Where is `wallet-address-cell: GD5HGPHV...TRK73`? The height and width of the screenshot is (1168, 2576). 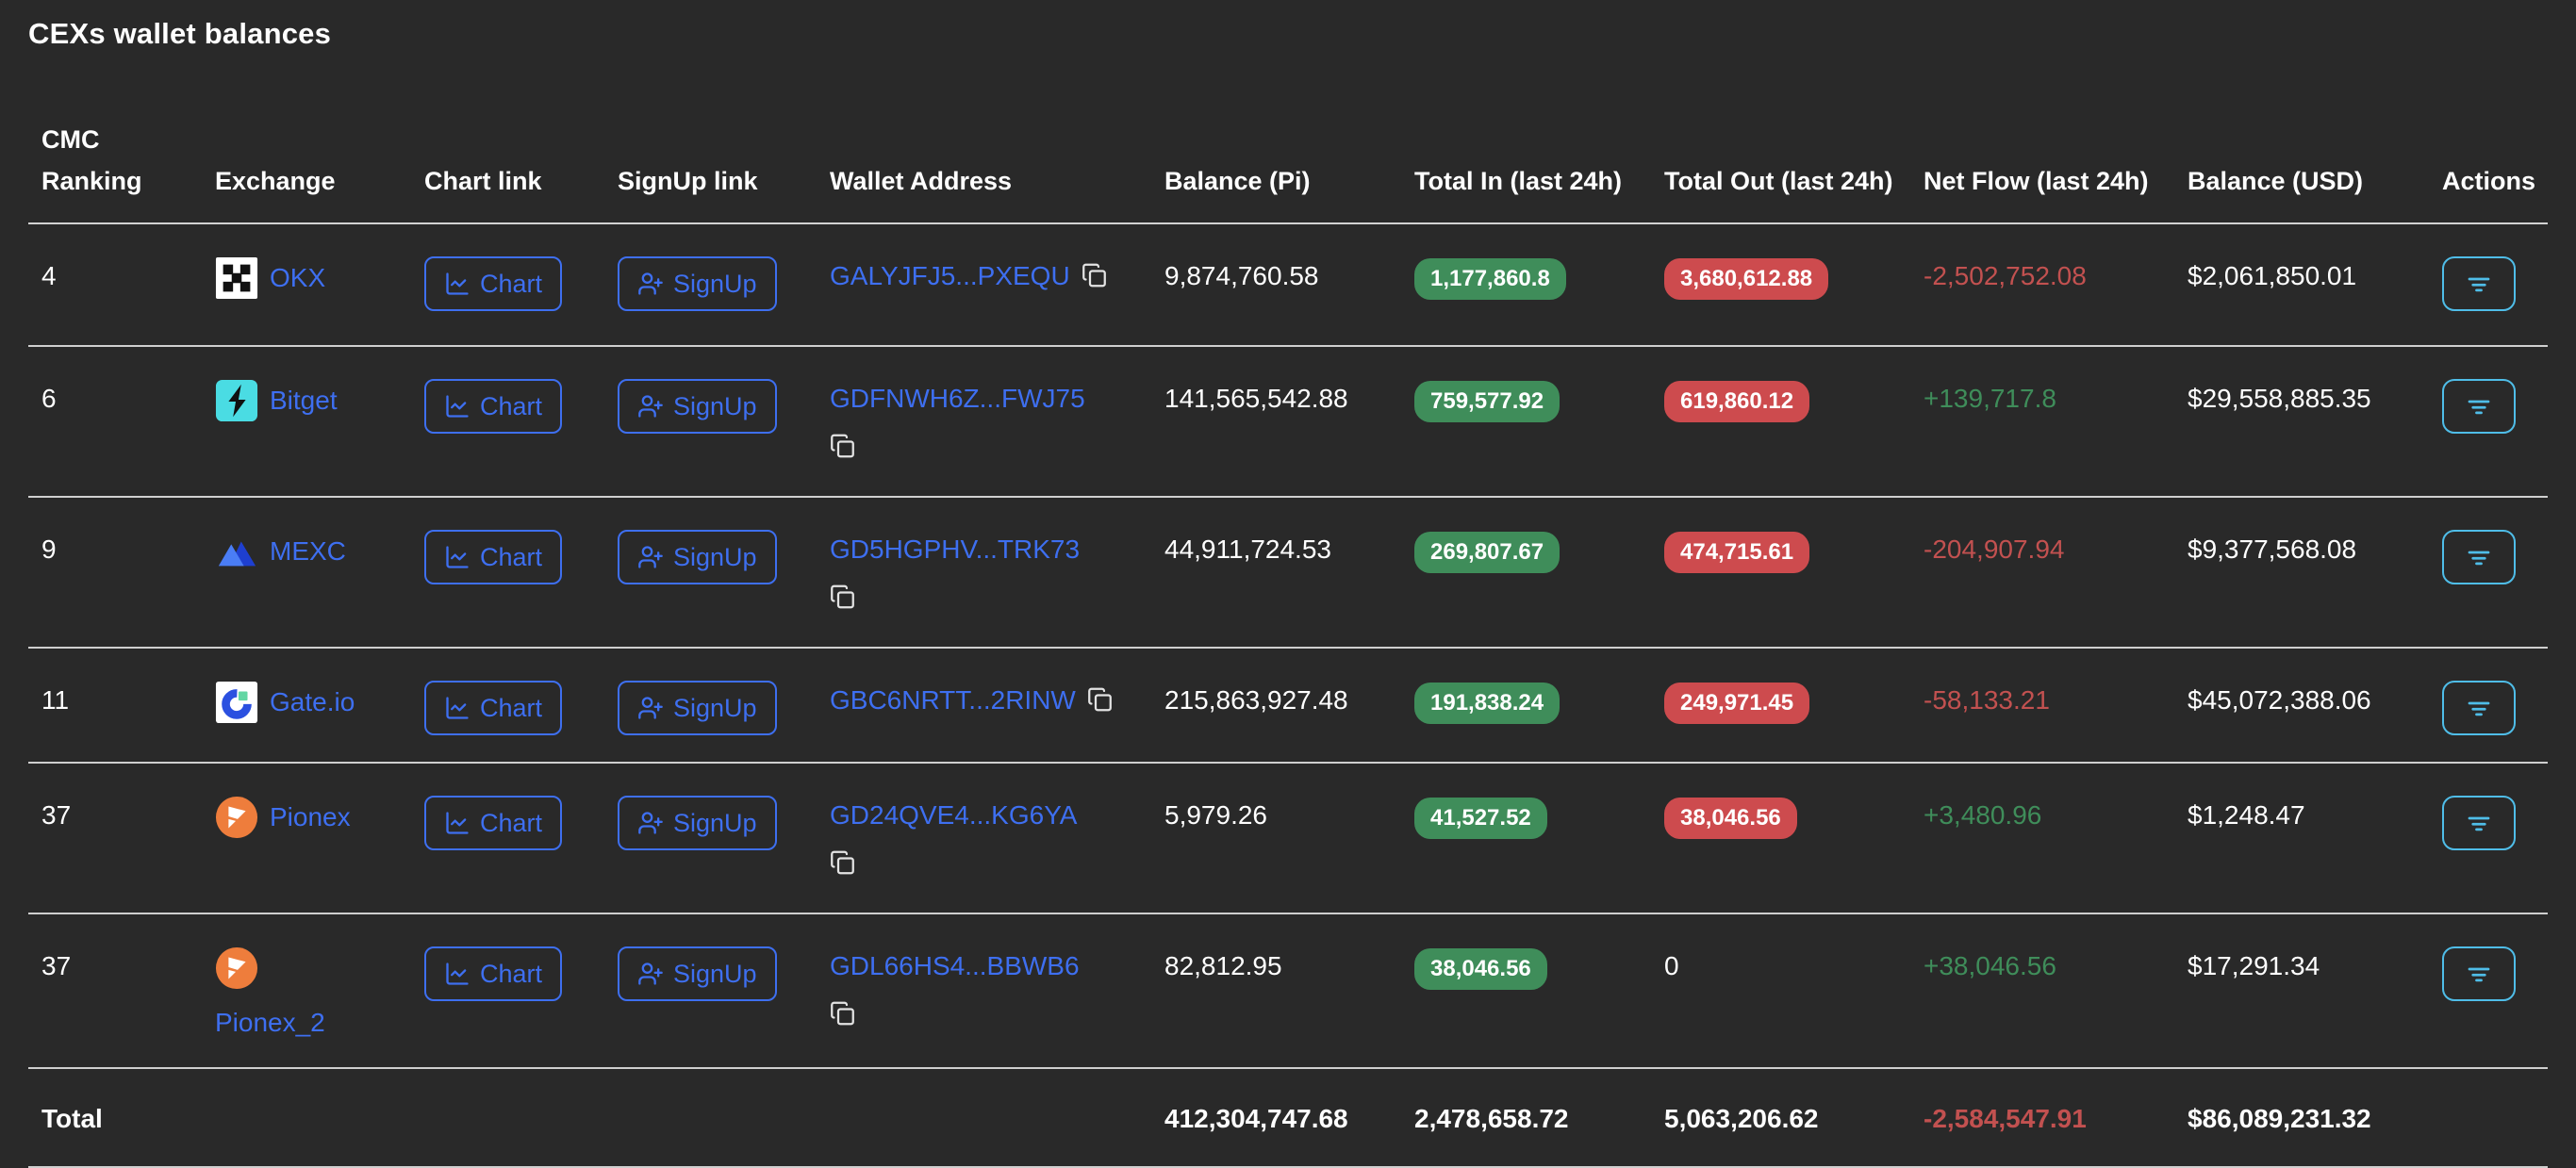
wallet-address-cell: GD5HGPHV...TRK73 is located at coordinates (988, 570).